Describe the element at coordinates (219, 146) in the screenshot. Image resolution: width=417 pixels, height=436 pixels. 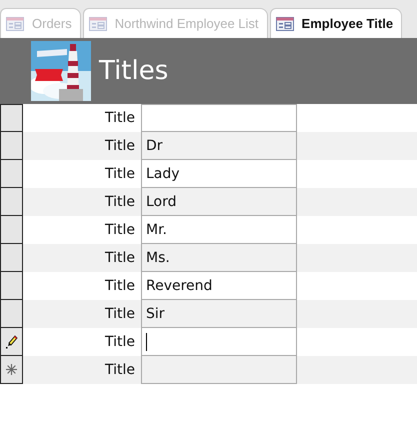
I see `input-field: Dr` at that location.